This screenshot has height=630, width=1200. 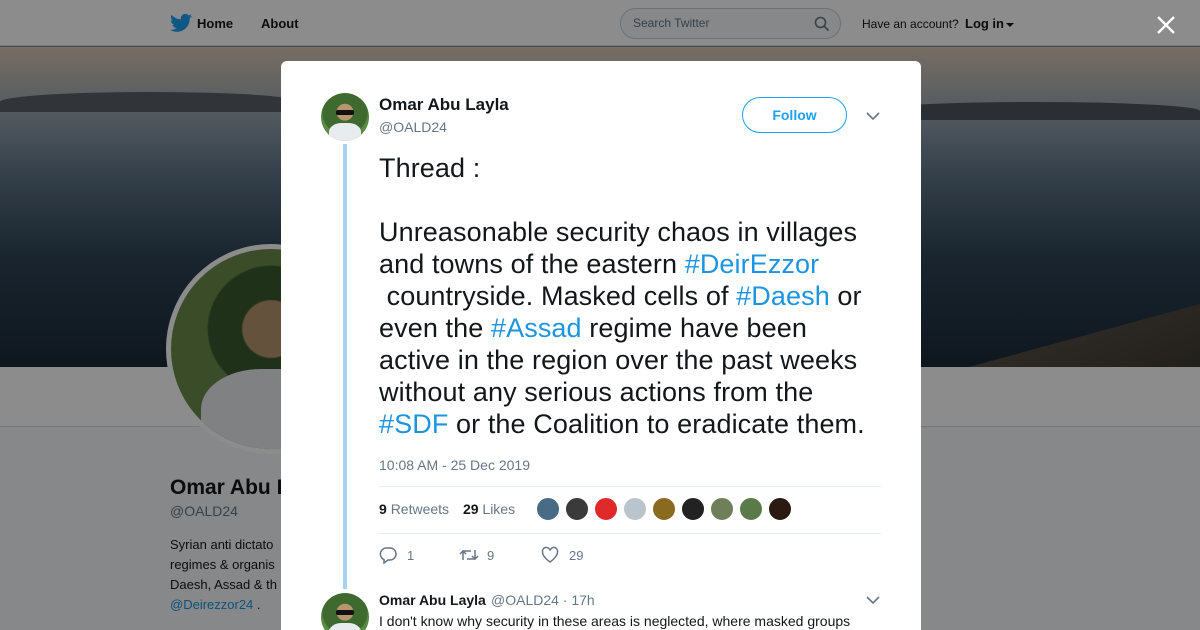 What do you see at coordinates (388, 555) in the screenshot?
I see `reply-icon` at bounding box center [388, 555].